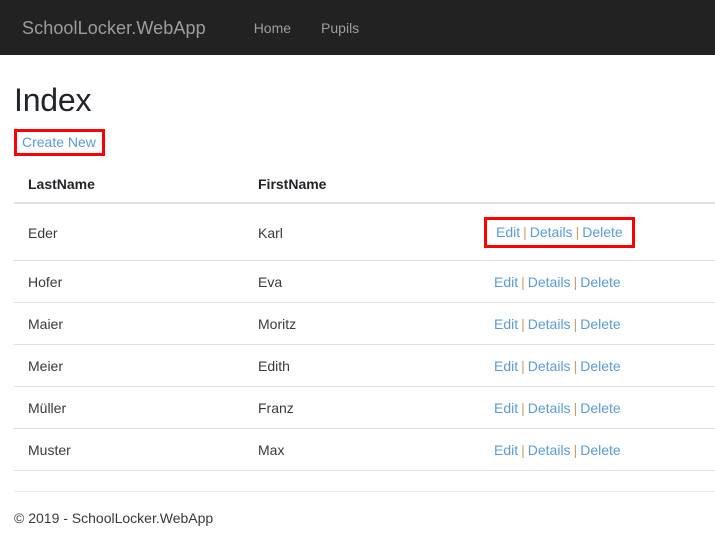  Describe the element at coordinates (129, 450) in the screenshot. I see `cell-lastname: Muster` at that location.